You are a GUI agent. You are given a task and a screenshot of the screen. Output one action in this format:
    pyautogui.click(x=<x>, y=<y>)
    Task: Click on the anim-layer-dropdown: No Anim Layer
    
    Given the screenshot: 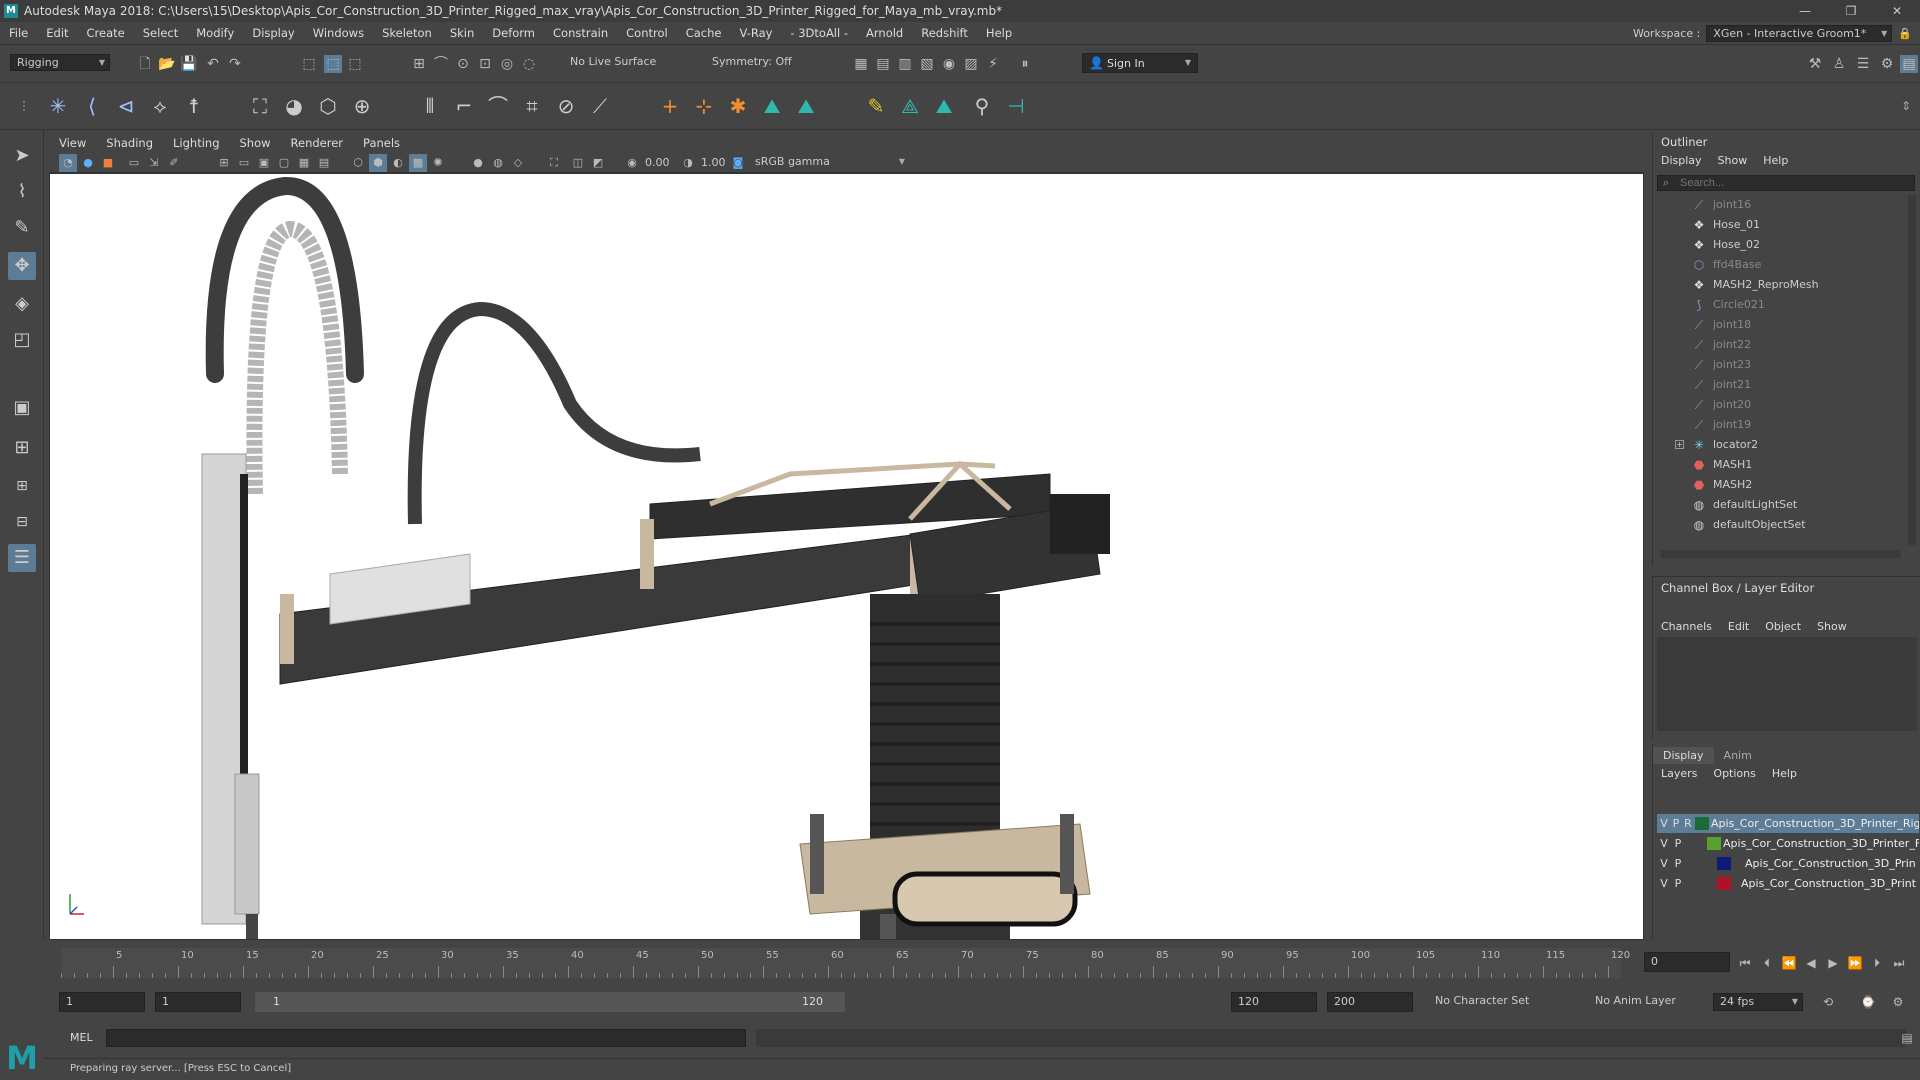 What is the action you would take?
    pyautogui.click(x=1644, y=1001)
    